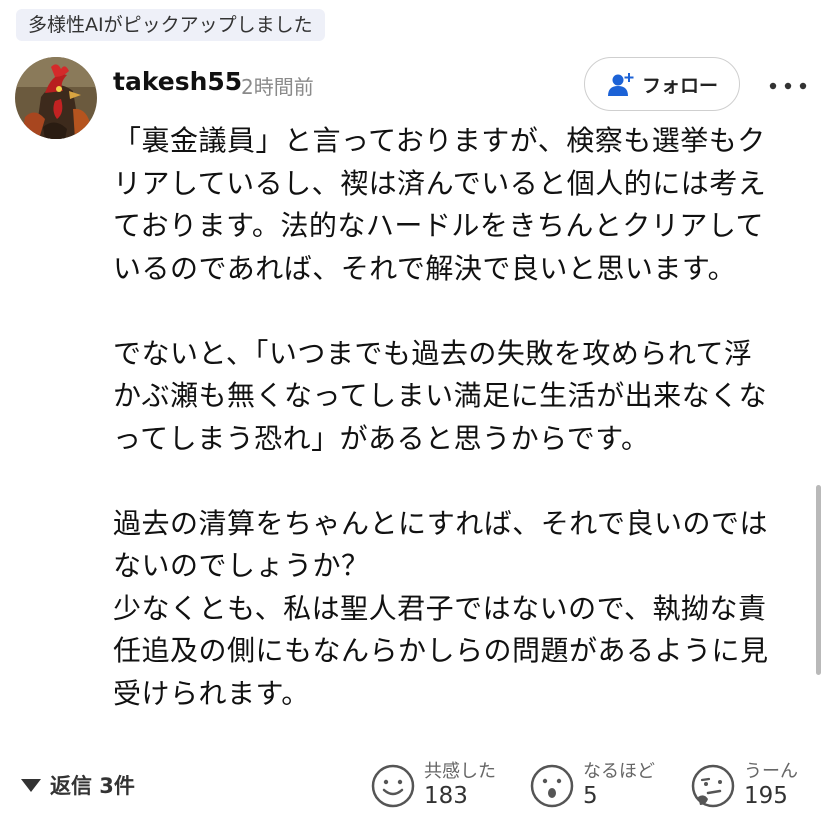 The width and height of the screenshot is (828, 820). Describe the element at coordinates (440, 523) in the screenshot. I see `comment-line: 過去の清算をちゃんとにすれば、それで良いのでは` at that location.